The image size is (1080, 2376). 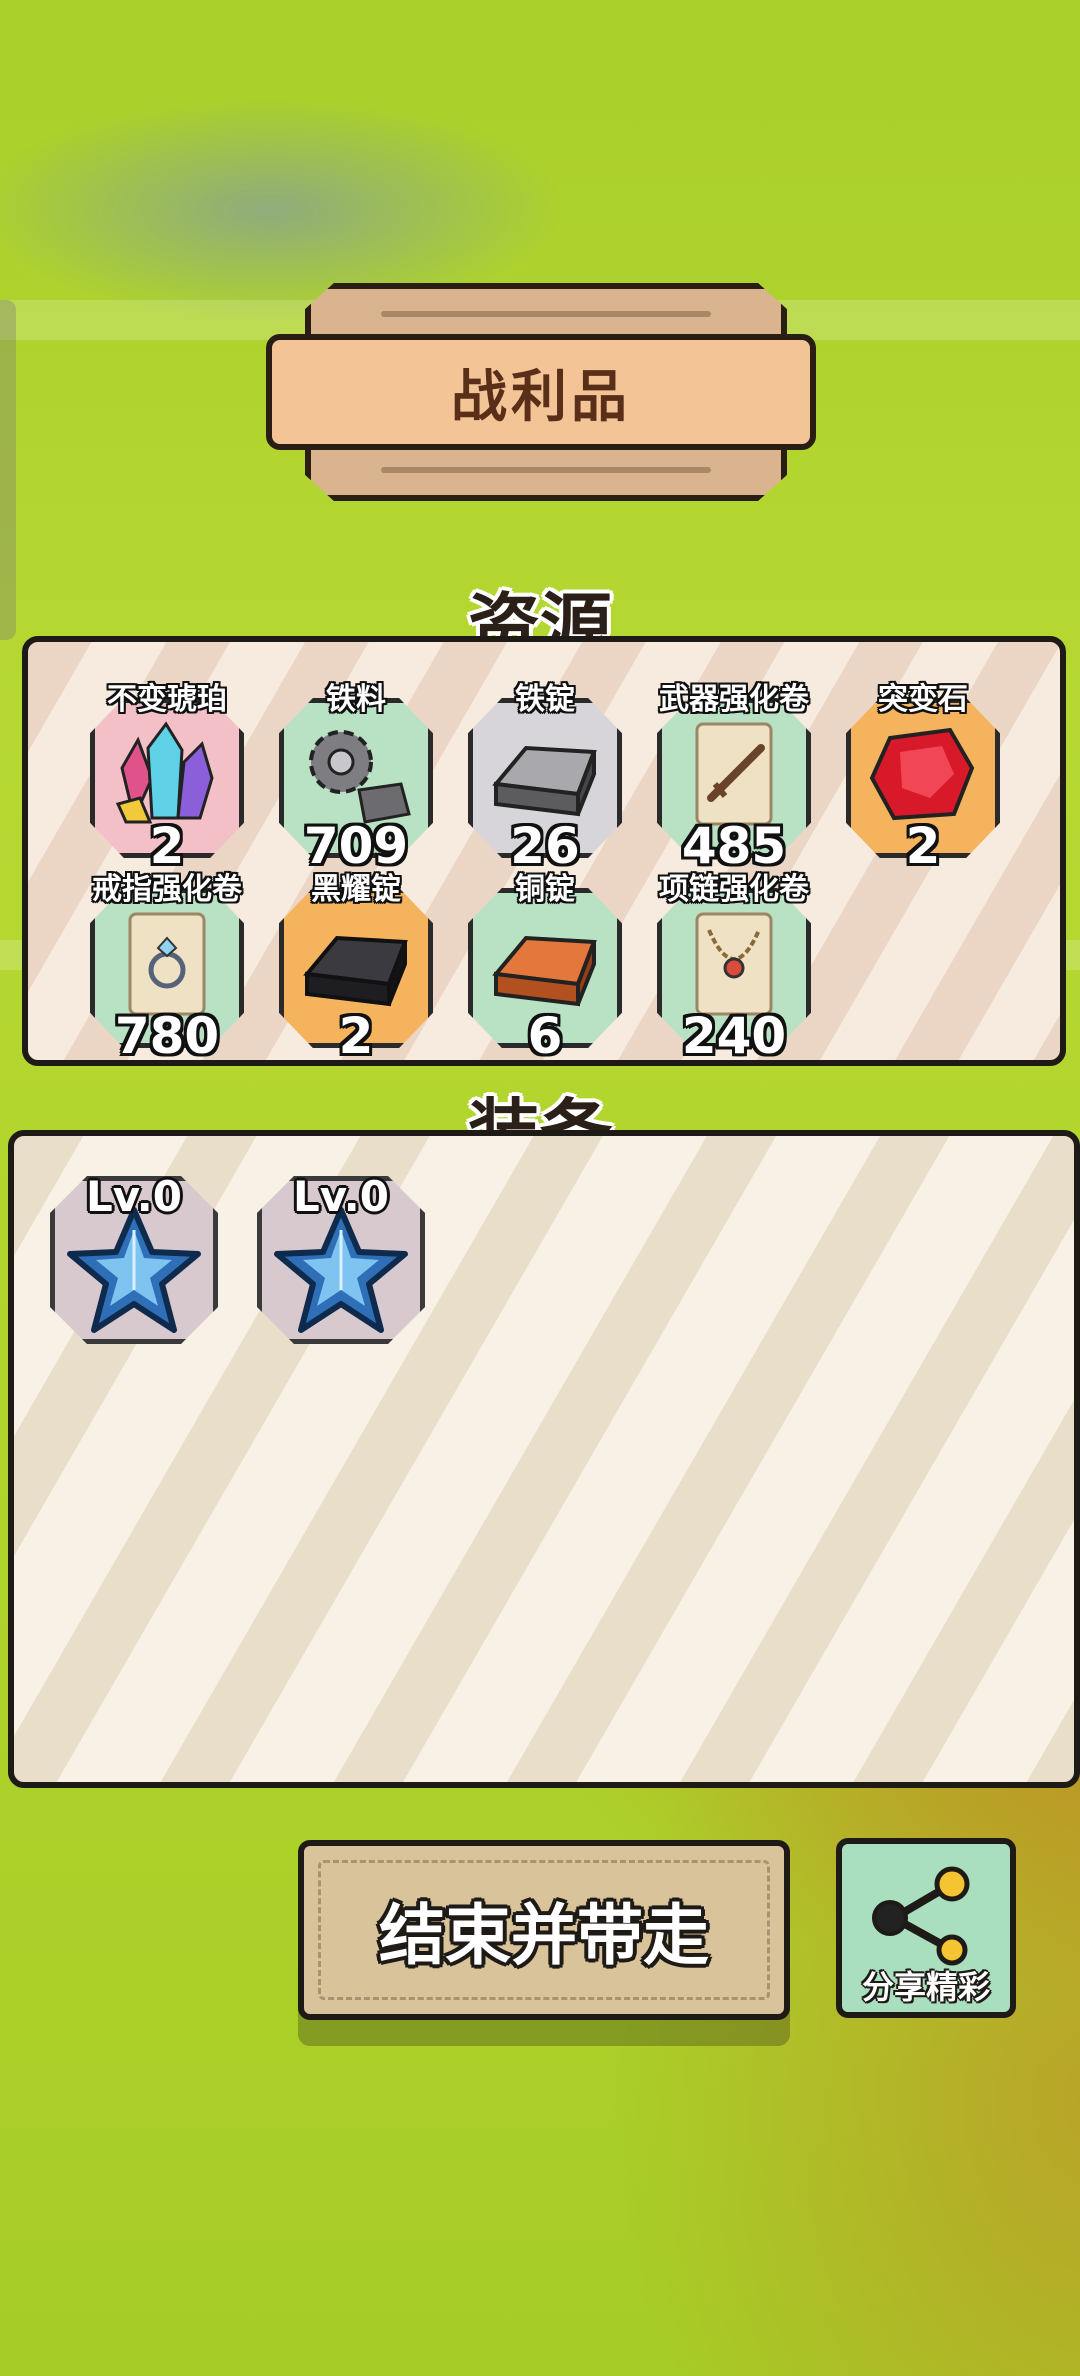 I want to click on copper-ingot-icon, so click(x=544, y=971).